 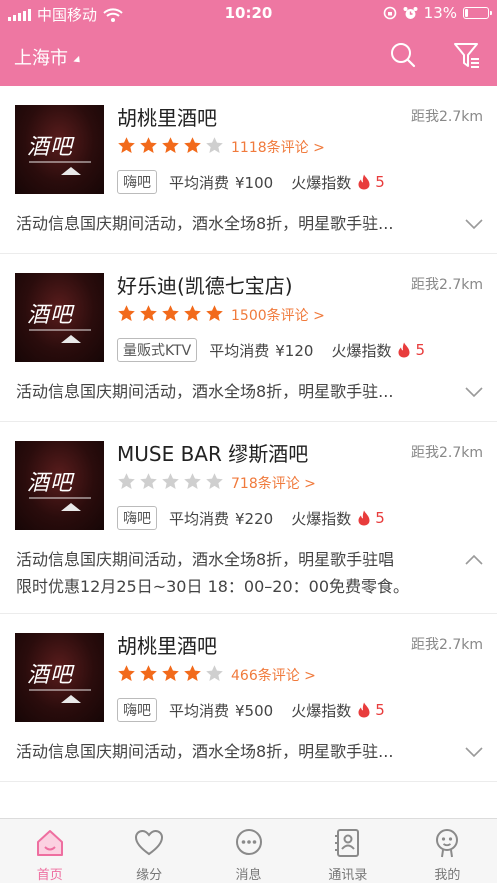 What do you see at coordinates (403, 55) in the screenshot?
I see `search-icon` at bounding box center [403, 55].